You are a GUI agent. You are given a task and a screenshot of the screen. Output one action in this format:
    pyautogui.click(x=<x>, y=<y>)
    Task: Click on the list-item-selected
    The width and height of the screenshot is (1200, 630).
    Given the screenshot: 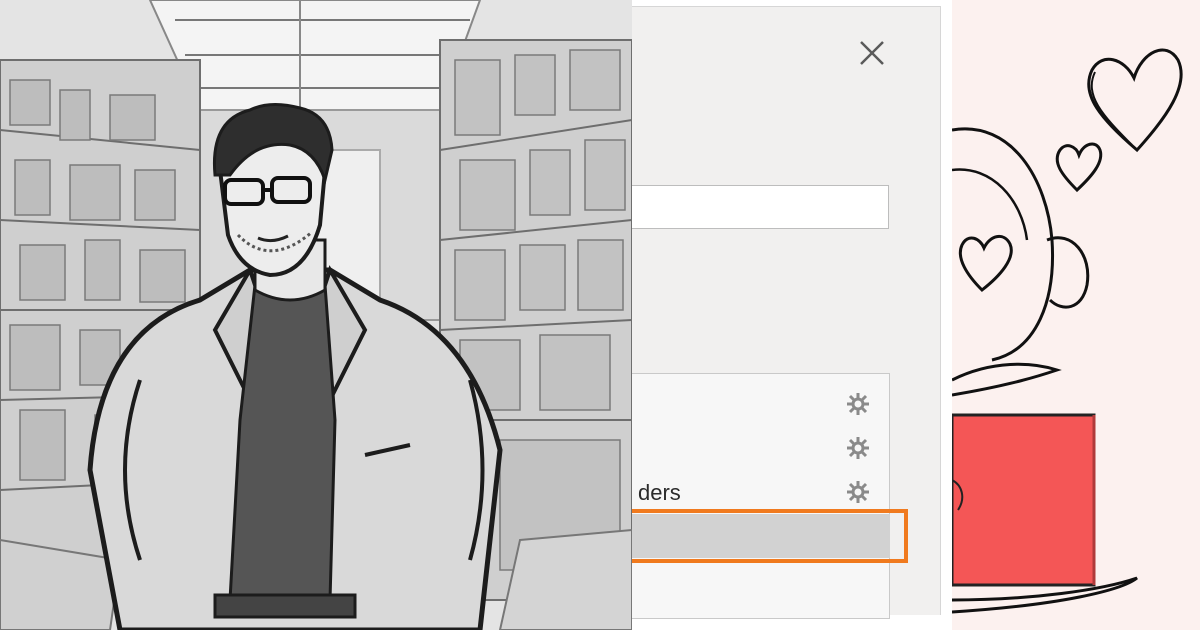 What is the action you would take?
    pyautogui.click(x=761, y=536)
    